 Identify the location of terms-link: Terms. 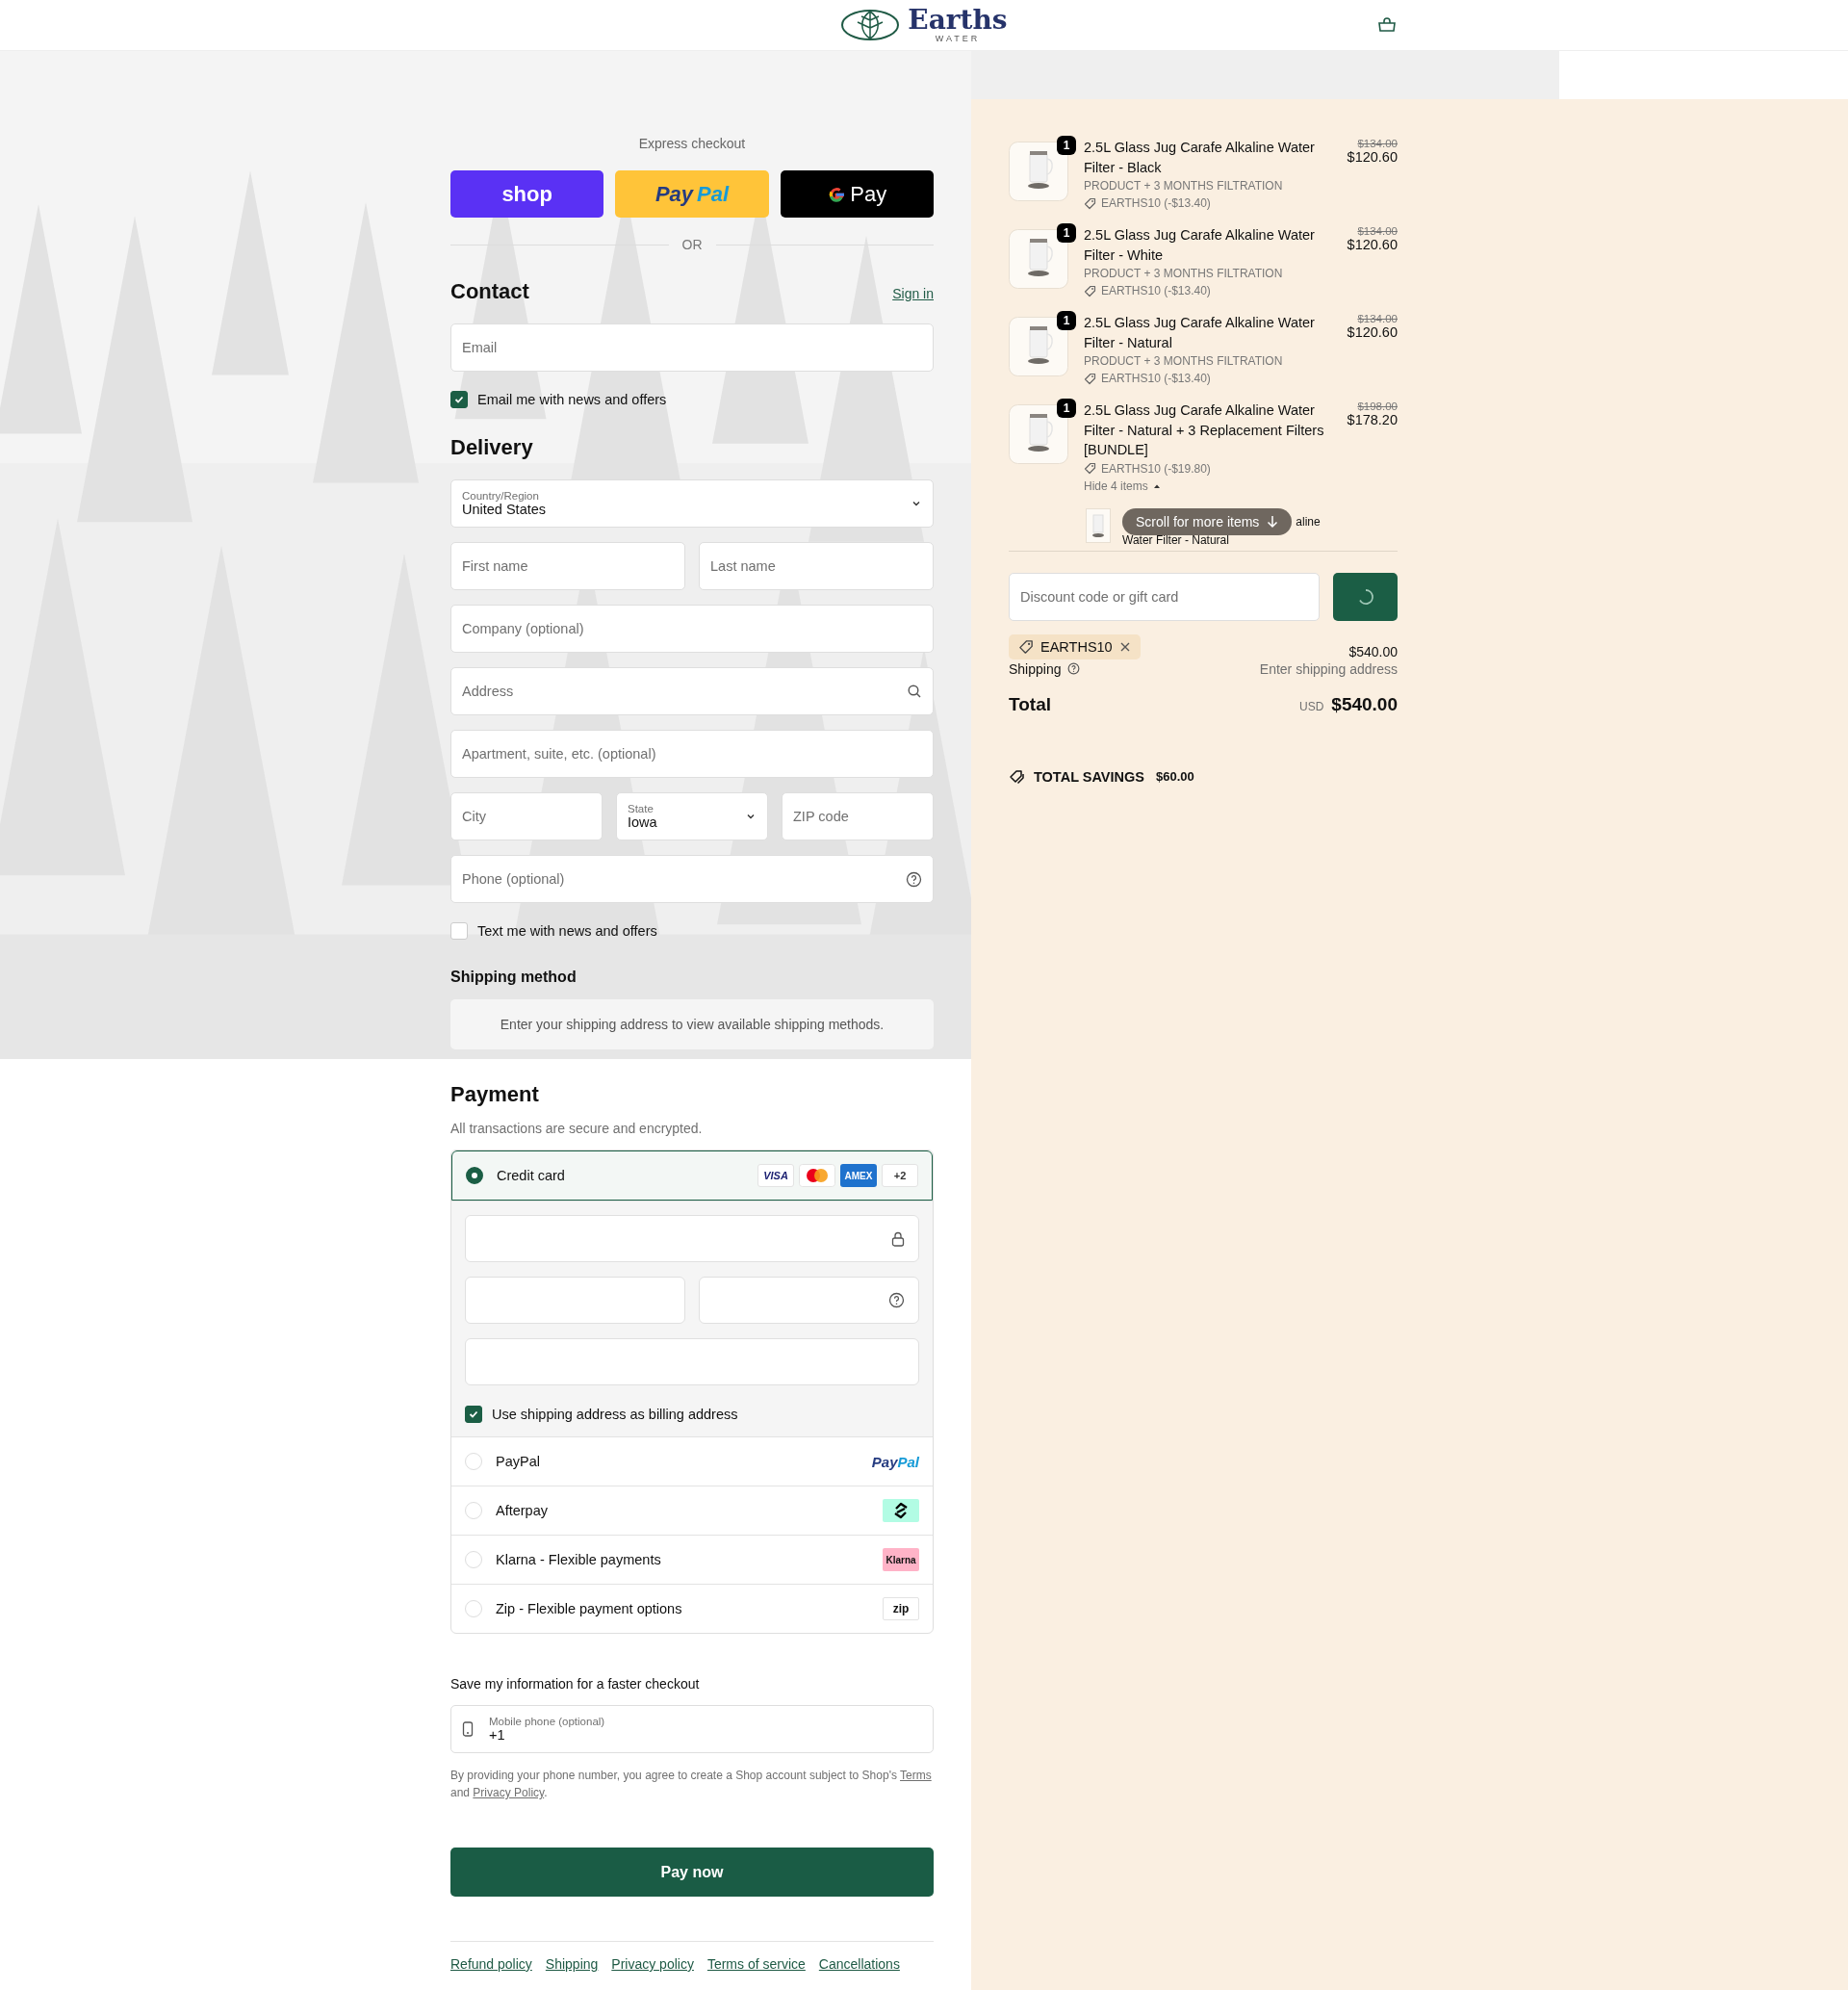
(916, 1776).